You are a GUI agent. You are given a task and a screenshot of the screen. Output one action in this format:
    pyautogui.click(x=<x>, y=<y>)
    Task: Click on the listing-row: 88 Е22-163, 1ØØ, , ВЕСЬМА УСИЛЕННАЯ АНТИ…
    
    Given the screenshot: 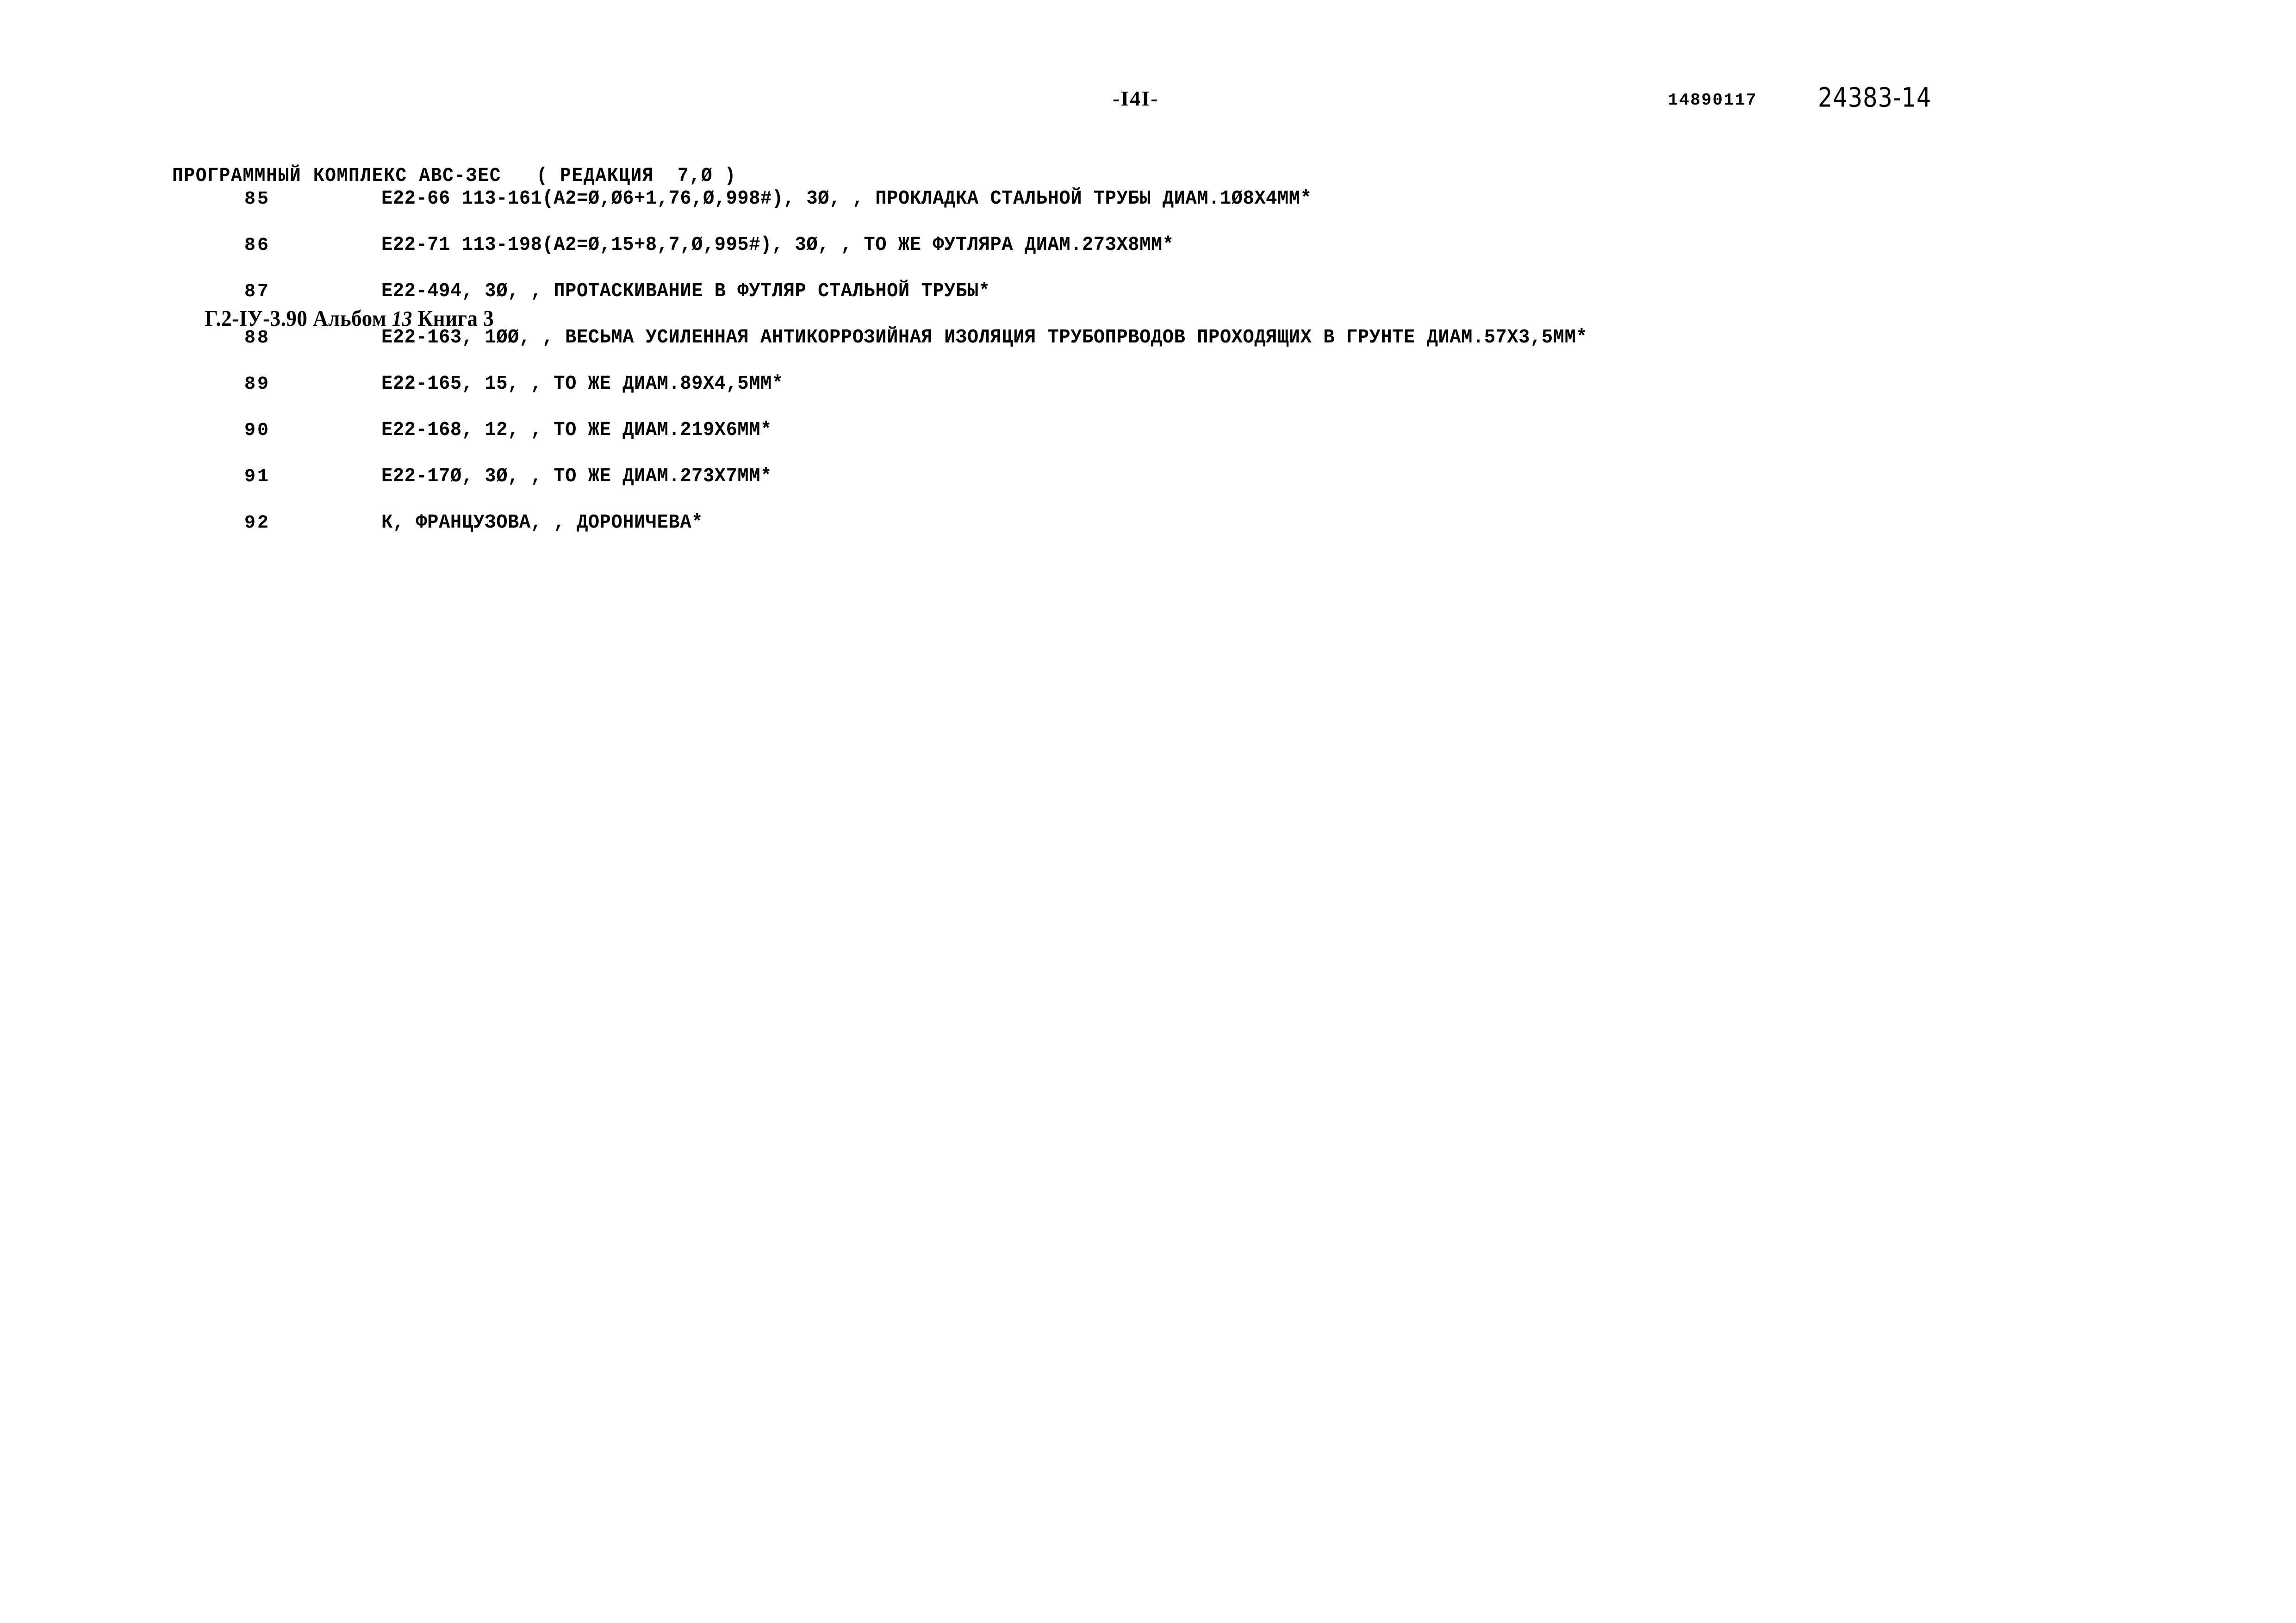 What is the action you would take?
    pyautogui.click(x=1148, y=347)
    